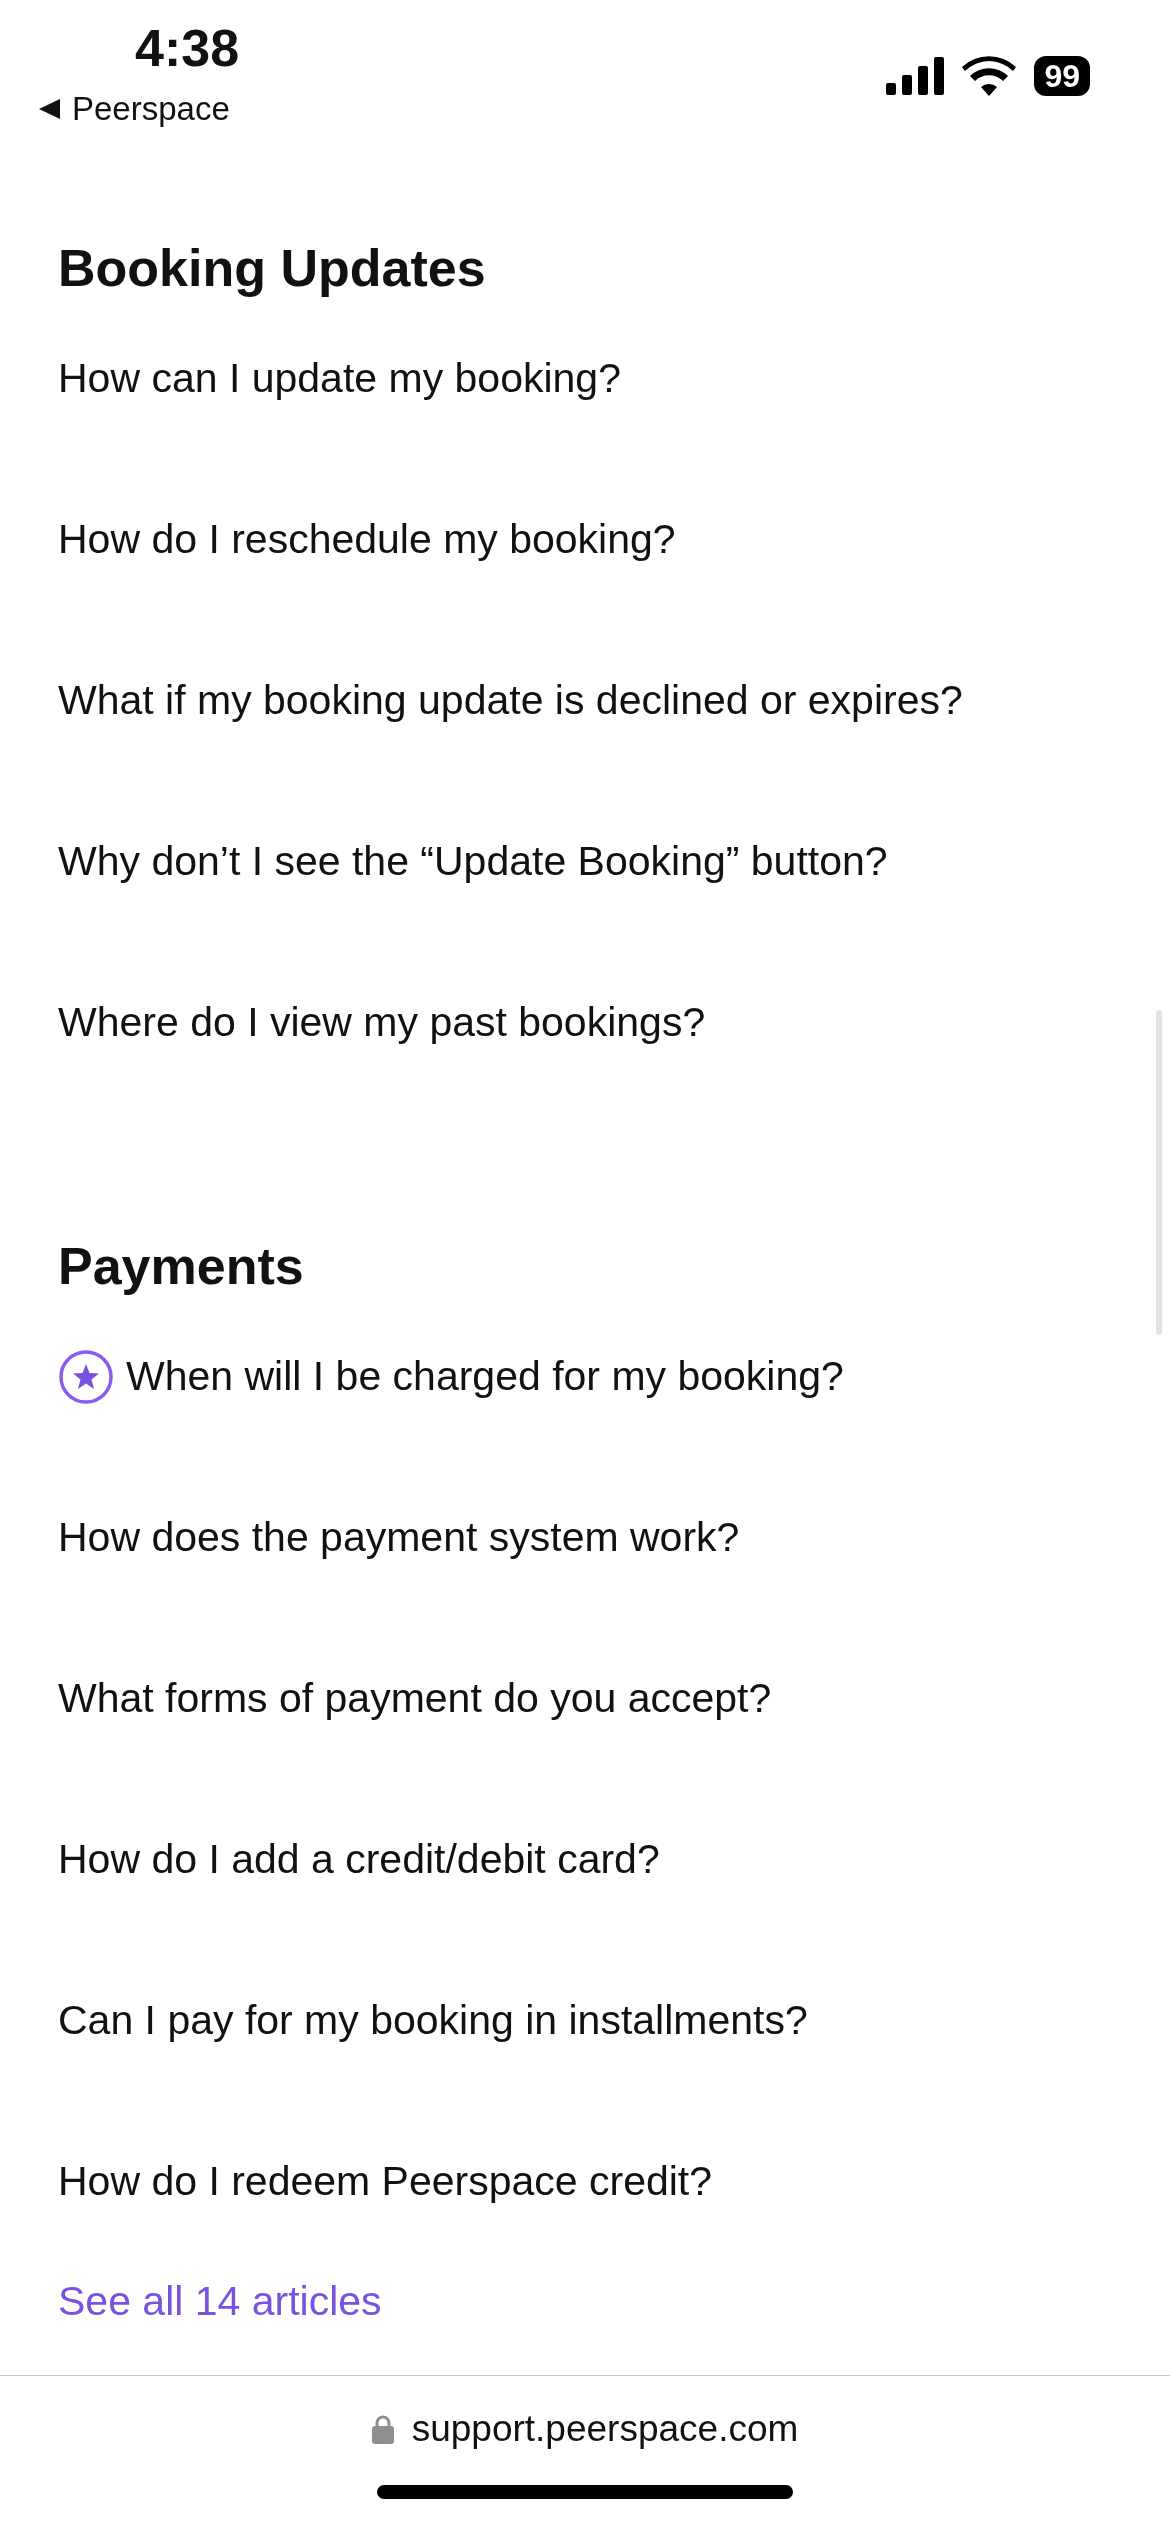  Describe the element at coordinates (382, 2428) in the screenshot. I see `lock-icon` at that location.